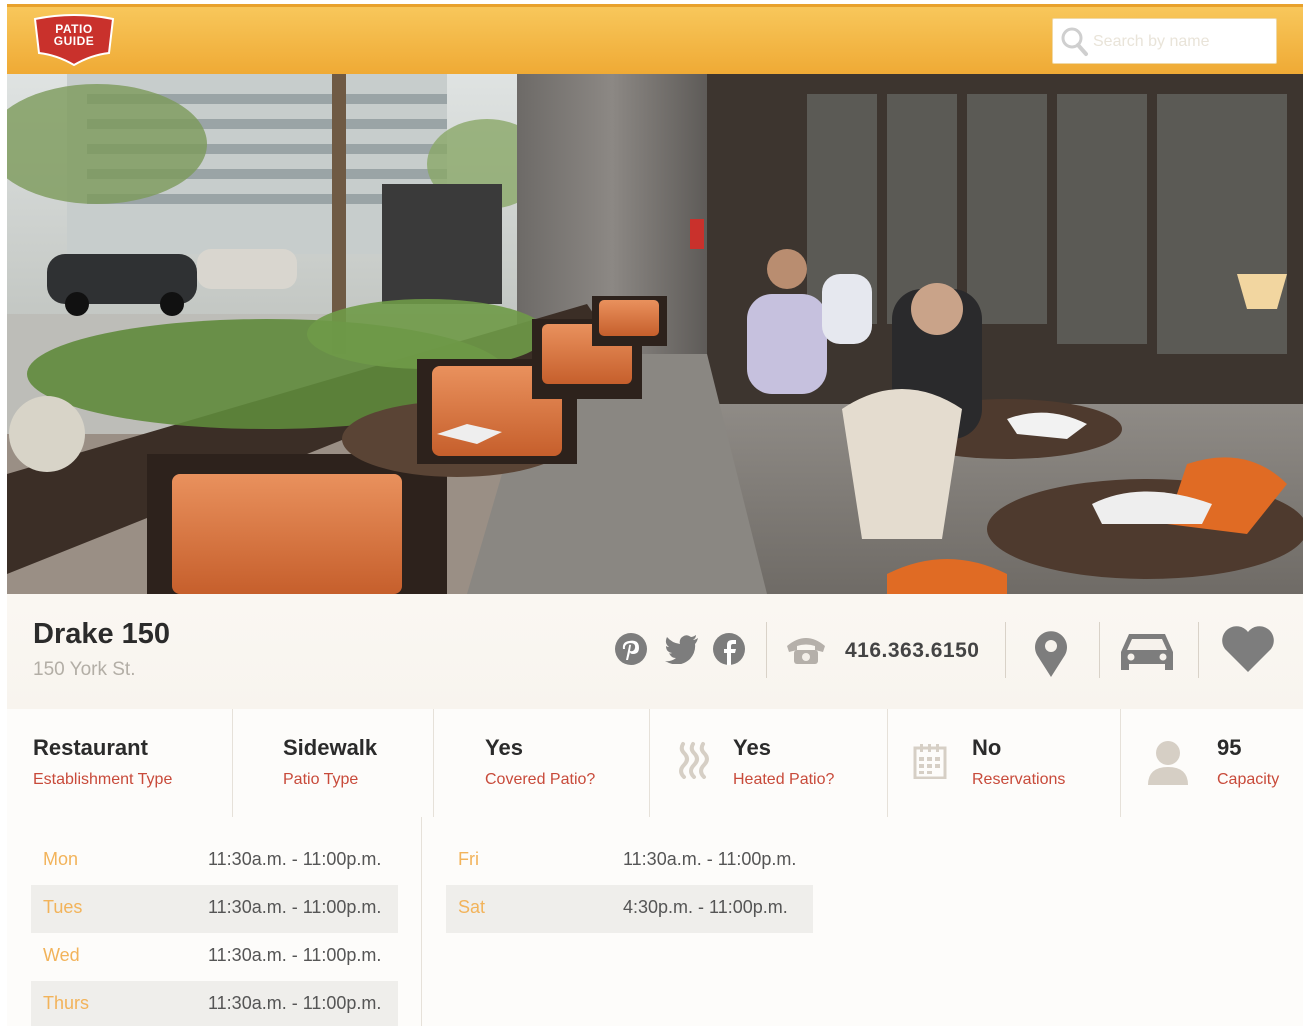 Image resolution: width=1304 pixels, height=1026 pixels. I want to click on attribute-label: Covered Patio?, so click(540, 779).